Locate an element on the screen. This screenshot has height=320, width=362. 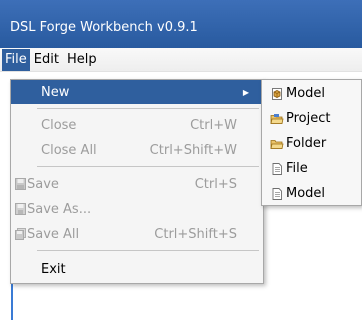
menu-item-label: Close is located at coordinates (59, 125).